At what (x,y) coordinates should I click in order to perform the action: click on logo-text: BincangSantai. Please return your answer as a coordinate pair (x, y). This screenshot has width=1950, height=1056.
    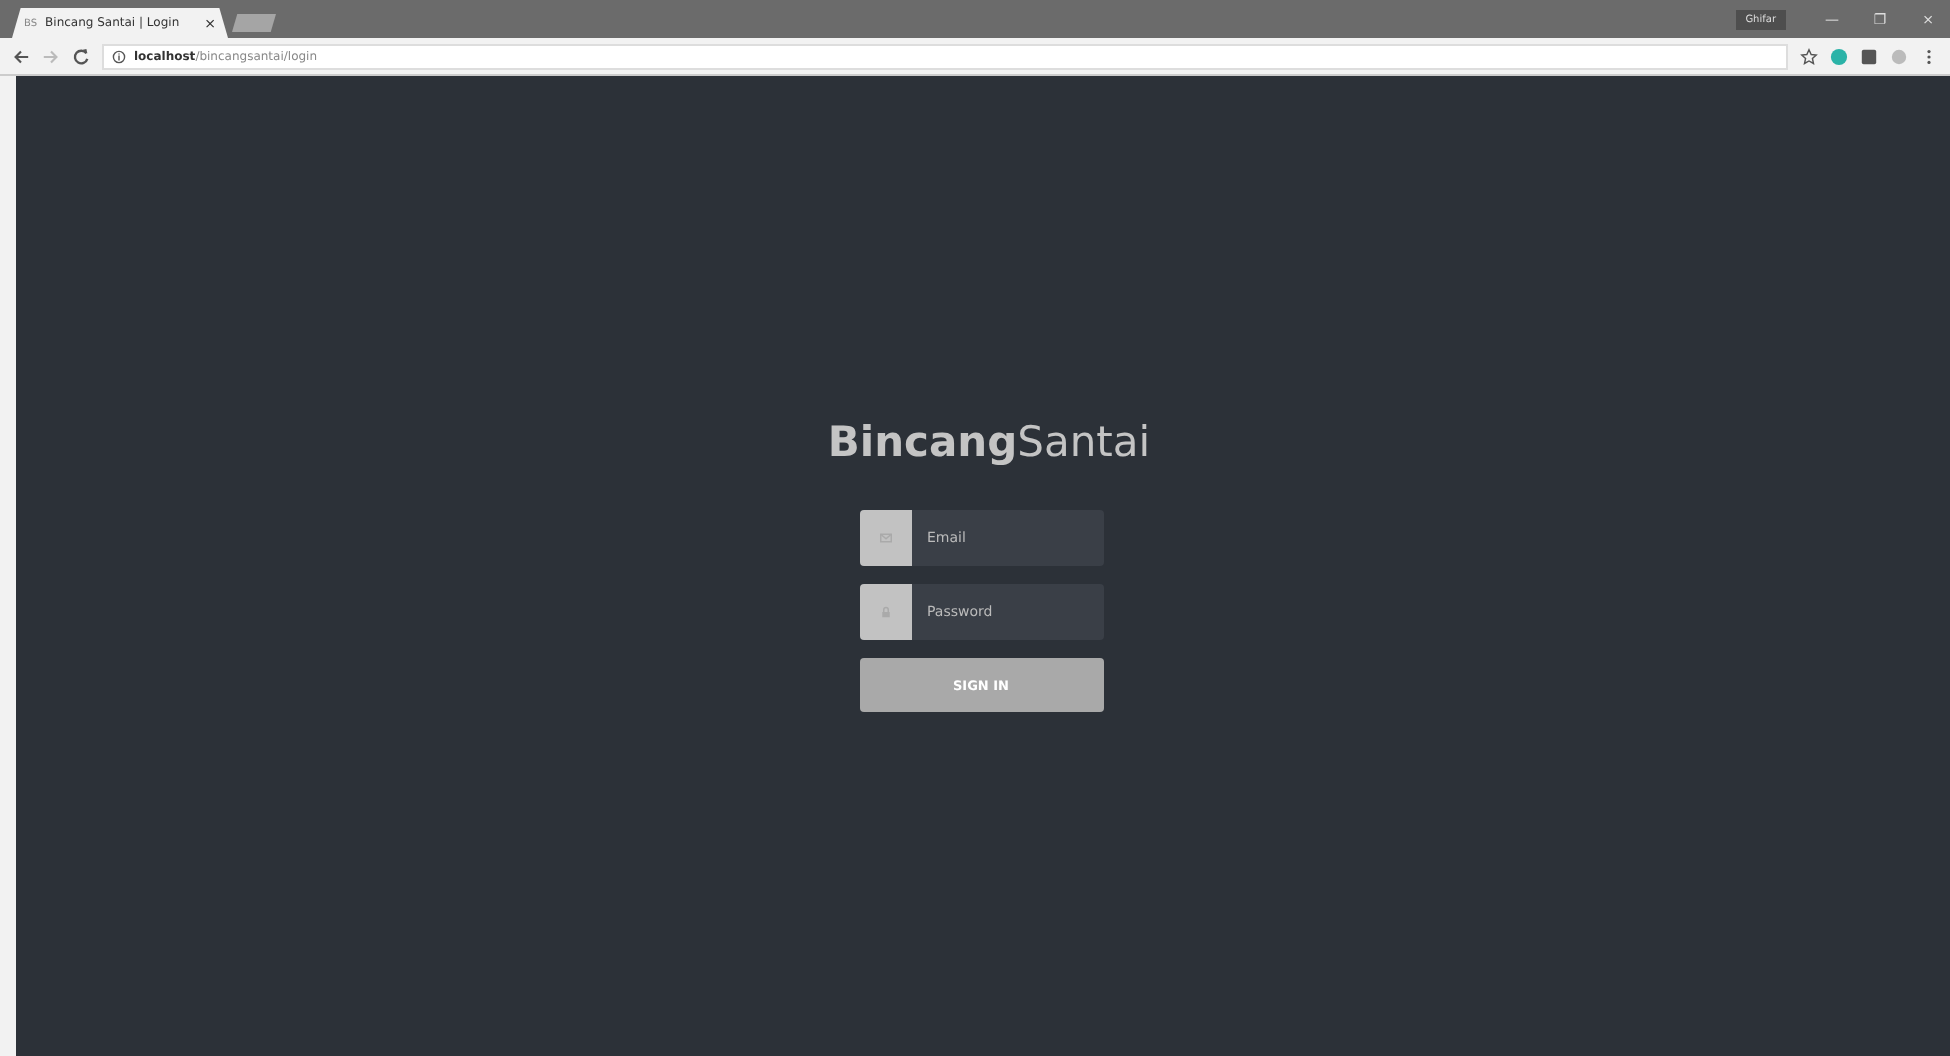
    Looking at the image, I should click on (989, 442).